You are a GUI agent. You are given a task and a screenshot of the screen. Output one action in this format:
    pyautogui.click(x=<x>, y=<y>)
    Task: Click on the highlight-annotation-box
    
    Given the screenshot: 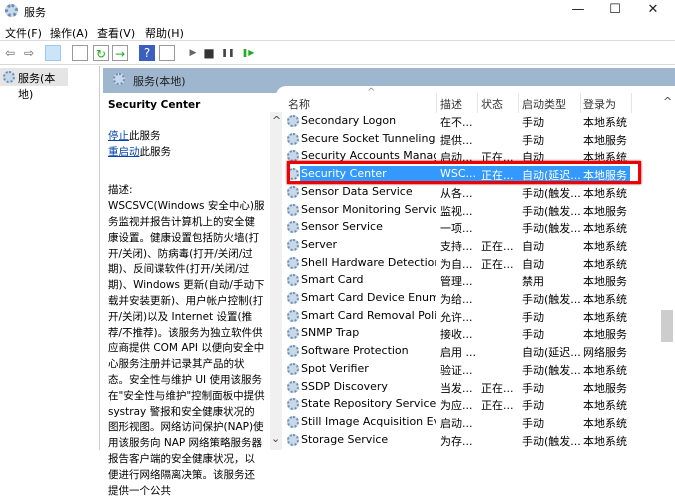 What is the action you would take?
    pyautogui.click(x=464, y=172)
    